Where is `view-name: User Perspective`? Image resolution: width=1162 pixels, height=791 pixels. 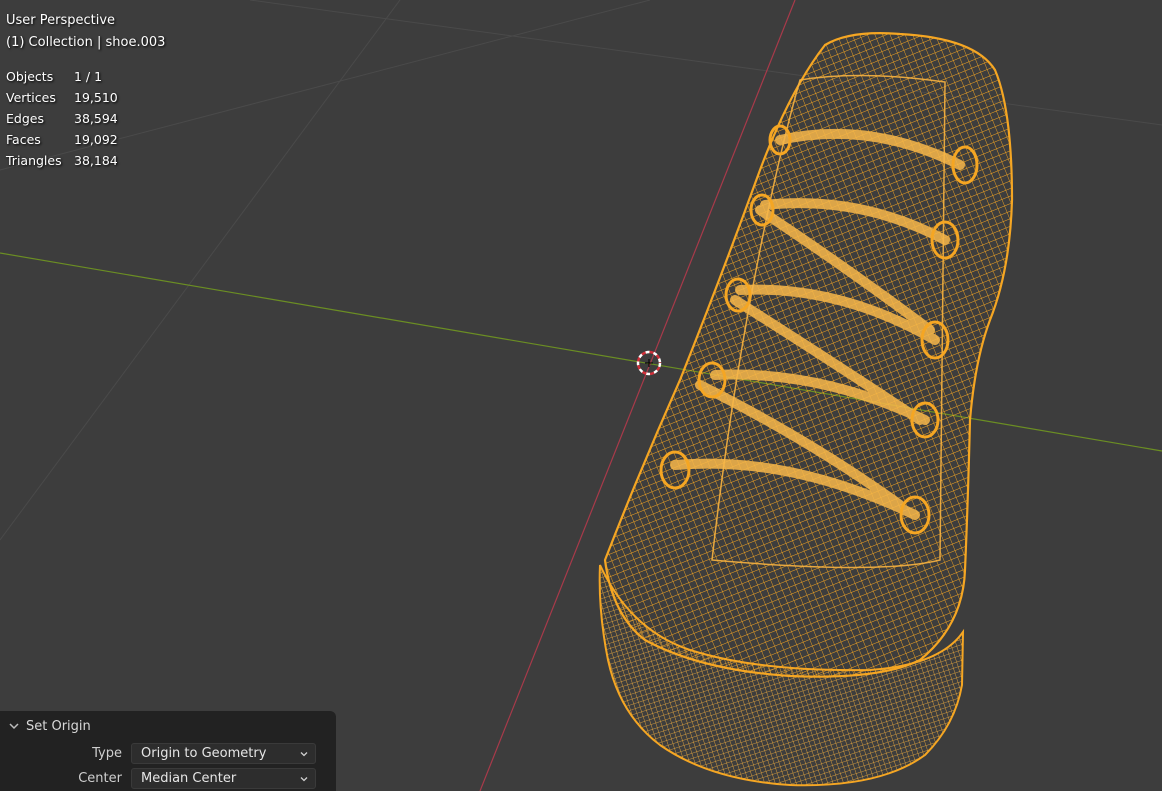 view-name: User Perspective is located at coordinates (61, 20).